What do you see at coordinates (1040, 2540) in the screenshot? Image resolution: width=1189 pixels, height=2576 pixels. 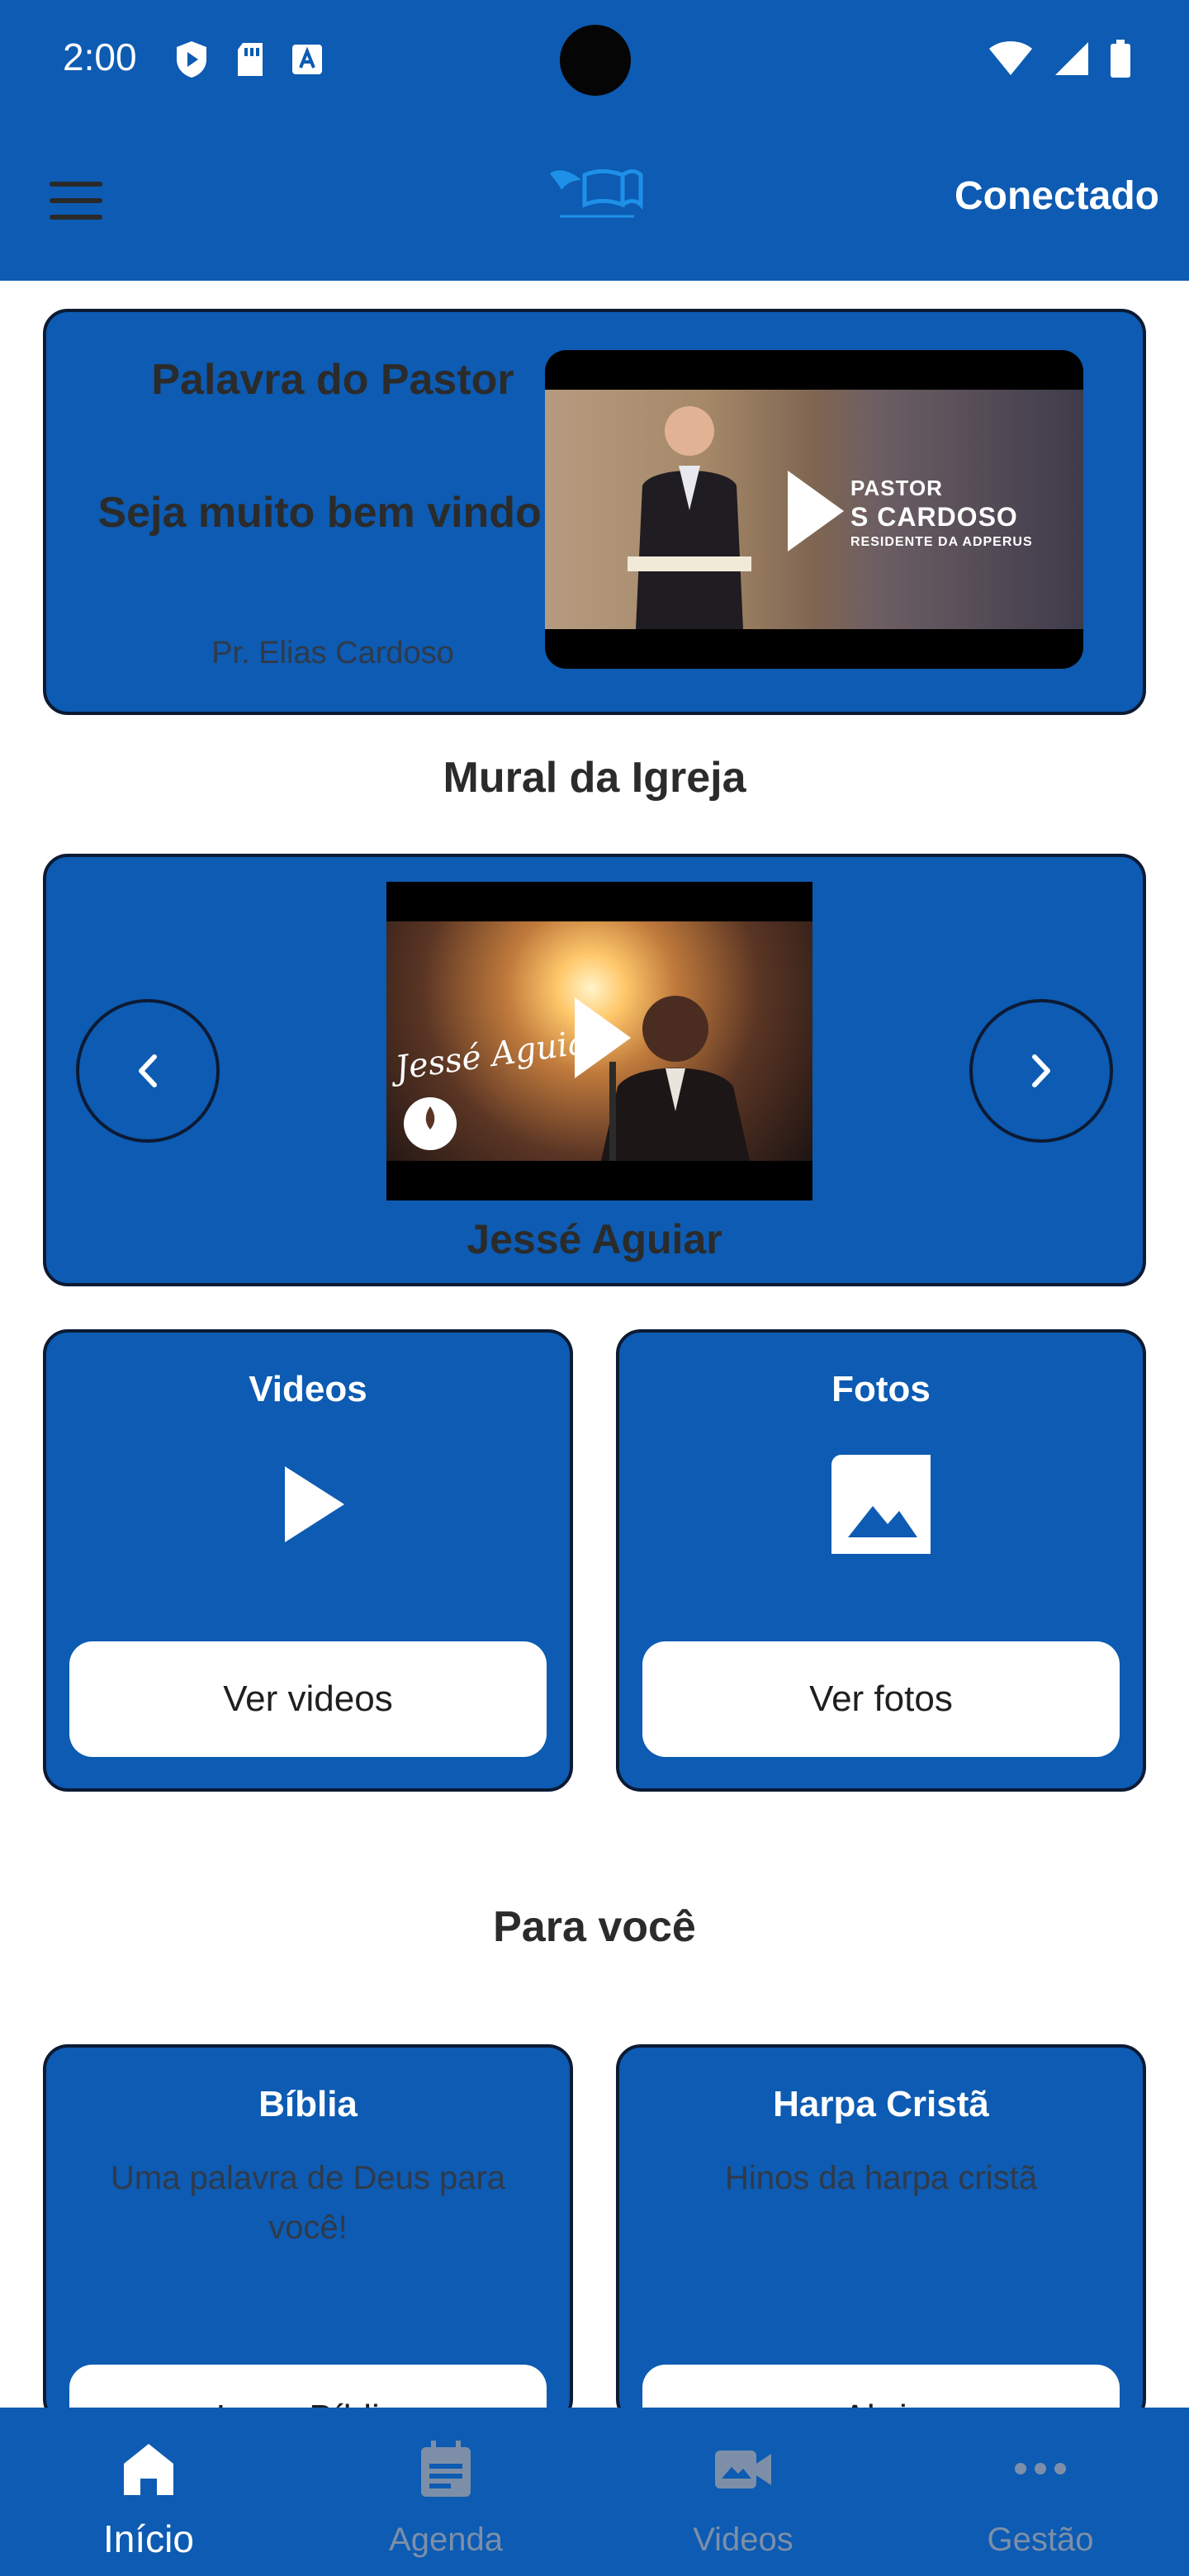 I see `nav-item-label: Gestão` at bounding box center [1040, 2540].